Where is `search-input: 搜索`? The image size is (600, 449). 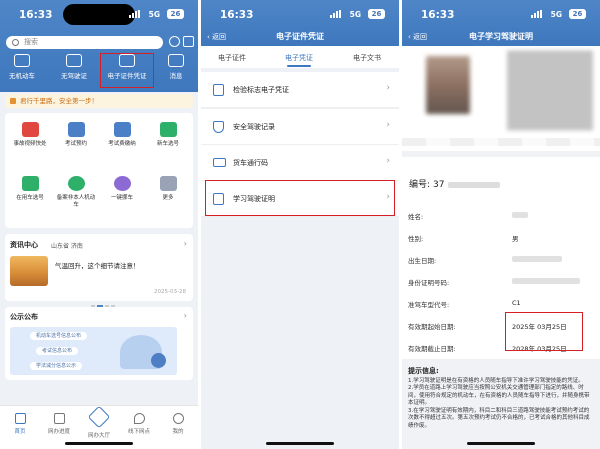 search-input: 搜索 is located at coordinates (84, 42).